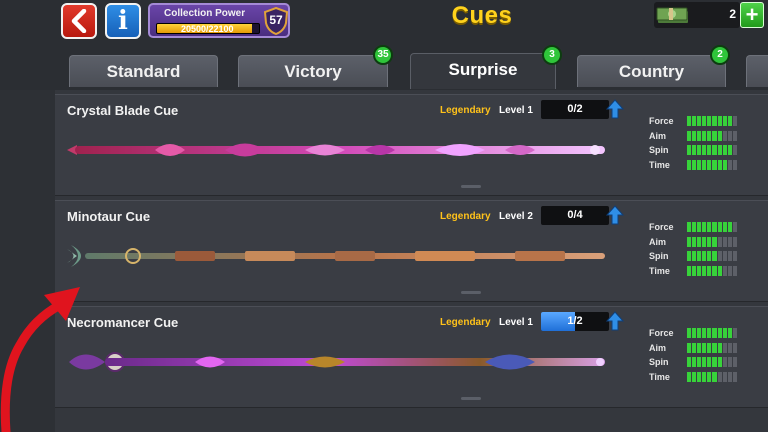  Describe the element at coordinates (123, 21) in the screenshot. I see `info-button: i` at that location.